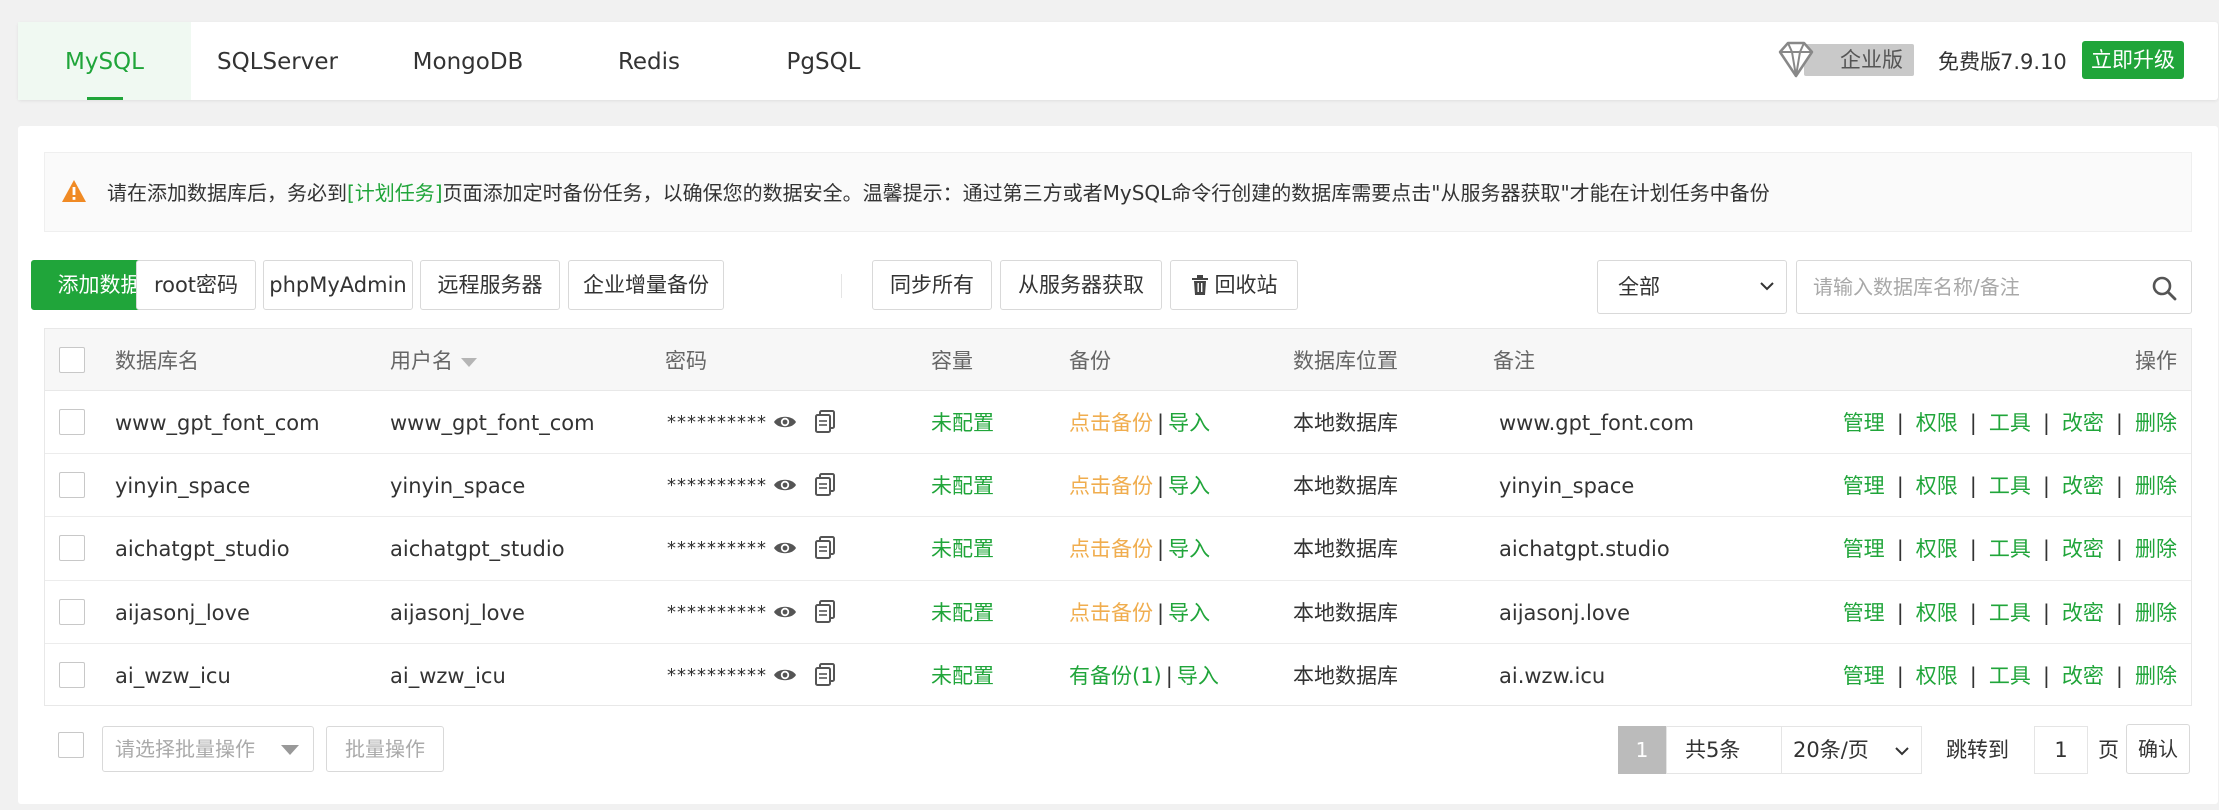 The image size is (2219, 810). Describe the element at coordinates (649, 61) in the screenshot. I see `tab-redis: Redis` at that location.